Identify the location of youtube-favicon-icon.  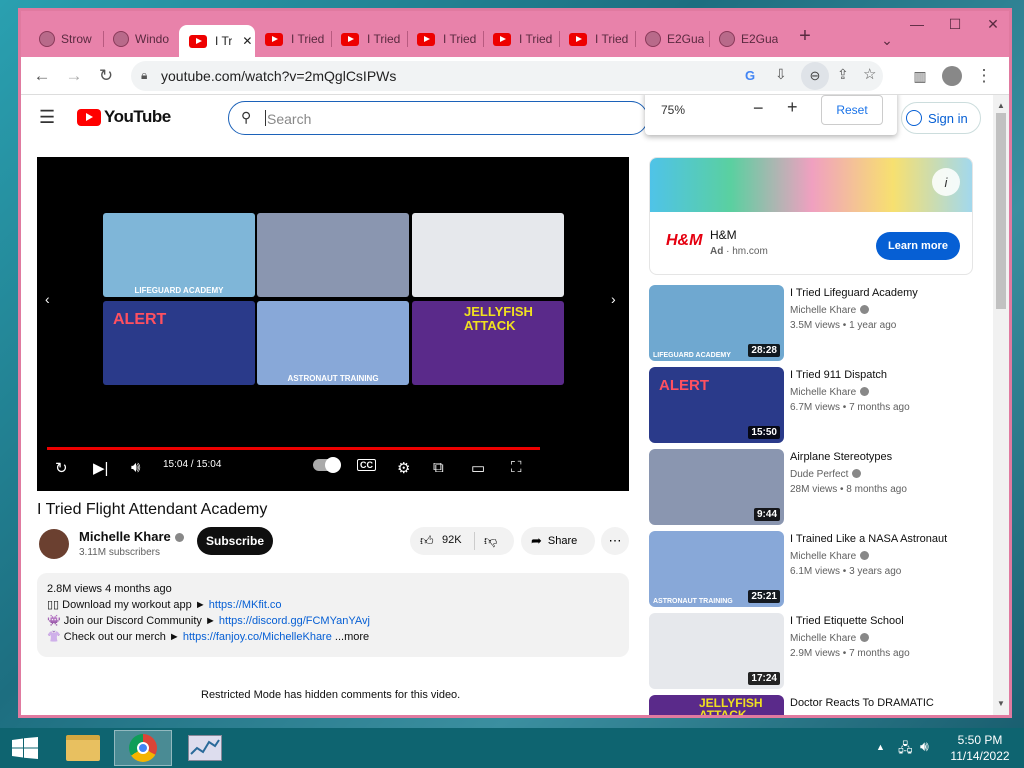
(502, 39).